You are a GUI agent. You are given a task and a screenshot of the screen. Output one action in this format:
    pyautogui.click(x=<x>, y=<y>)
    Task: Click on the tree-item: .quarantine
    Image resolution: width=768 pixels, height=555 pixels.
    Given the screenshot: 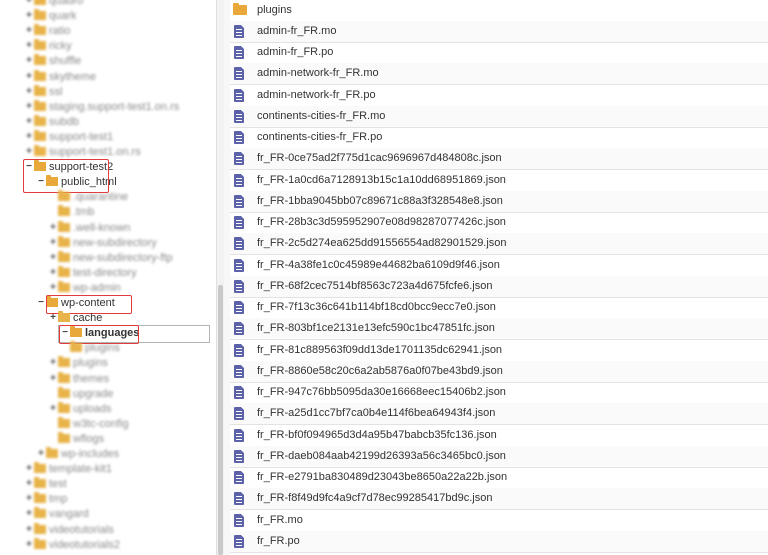 What is the action you would take?
    pyautogui.click(x=108, y=197)
    